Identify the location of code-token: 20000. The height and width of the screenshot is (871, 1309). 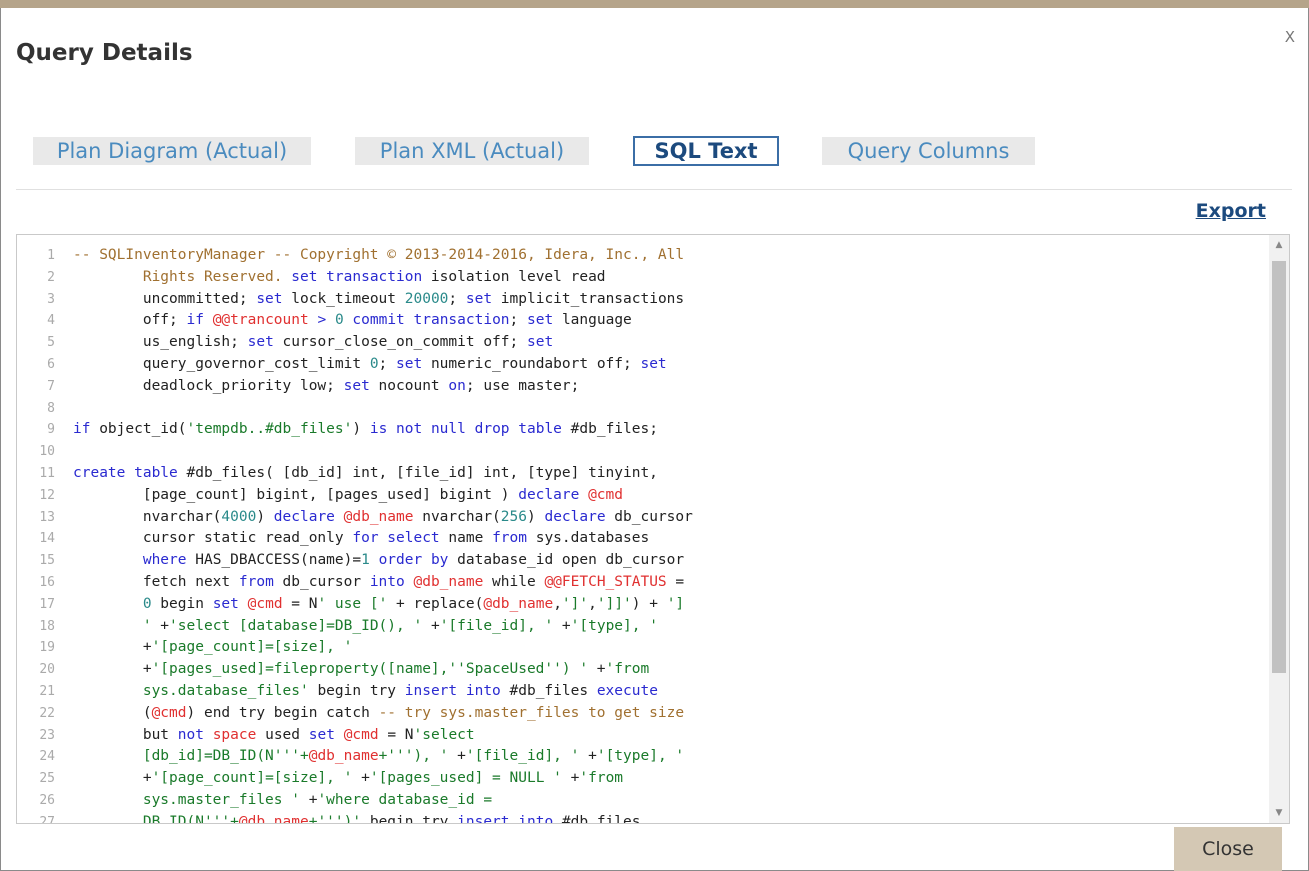
(426, 298).